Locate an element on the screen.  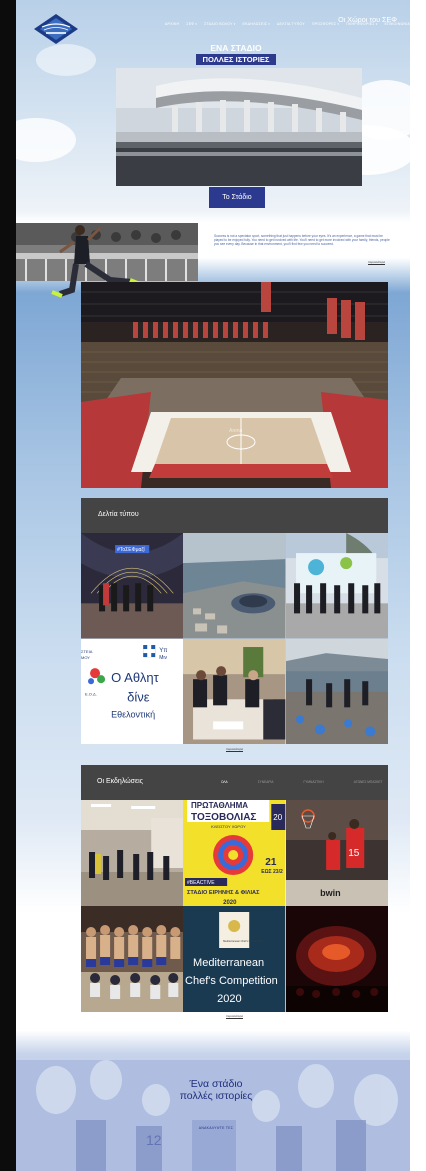
press-header: Δελτία τύπου is located at coordinates (234, 515).